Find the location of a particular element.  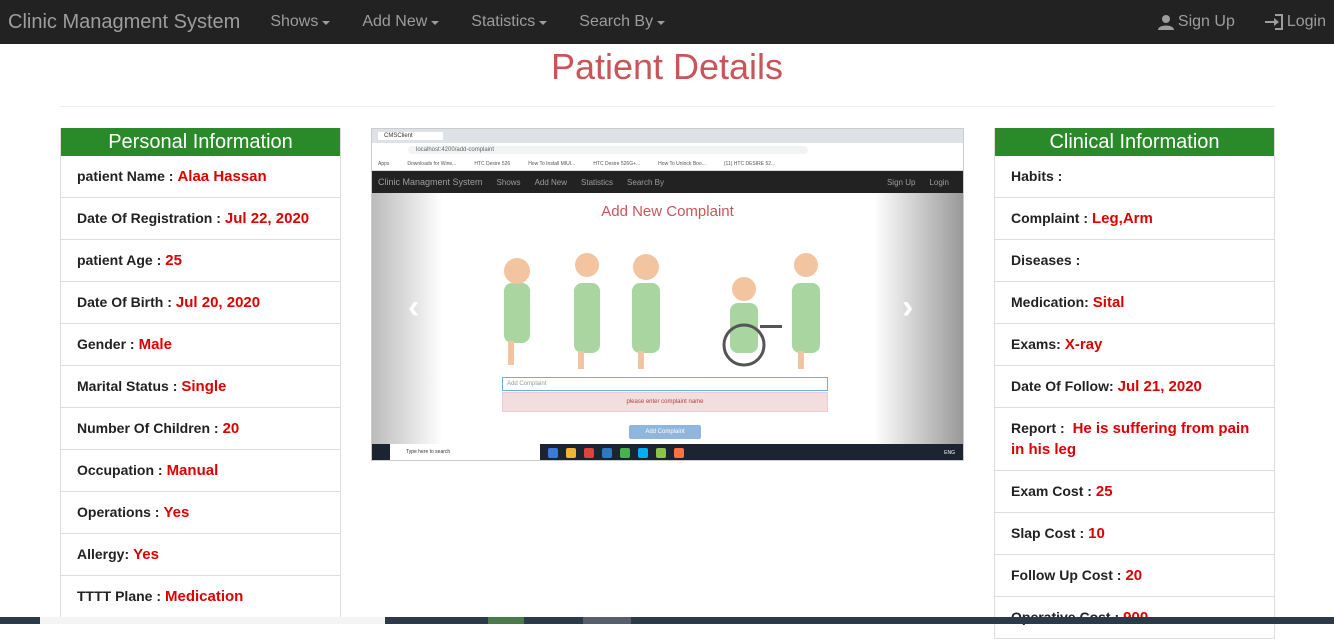

row-label: Follow Up Cost : is located at coordinates (1066, 575).